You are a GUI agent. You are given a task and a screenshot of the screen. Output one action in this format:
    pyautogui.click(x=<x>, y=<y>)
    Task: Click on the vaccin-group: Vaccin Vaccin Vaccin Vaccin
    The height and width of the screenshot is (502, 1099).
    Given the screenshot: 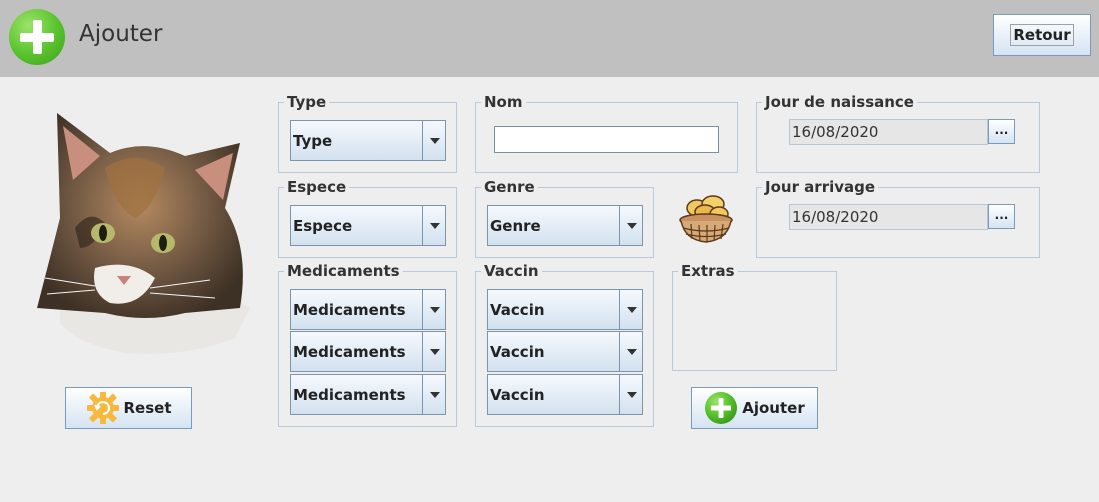 What is the action you would take?
    pyautogui.click(x=564, y=344)
    